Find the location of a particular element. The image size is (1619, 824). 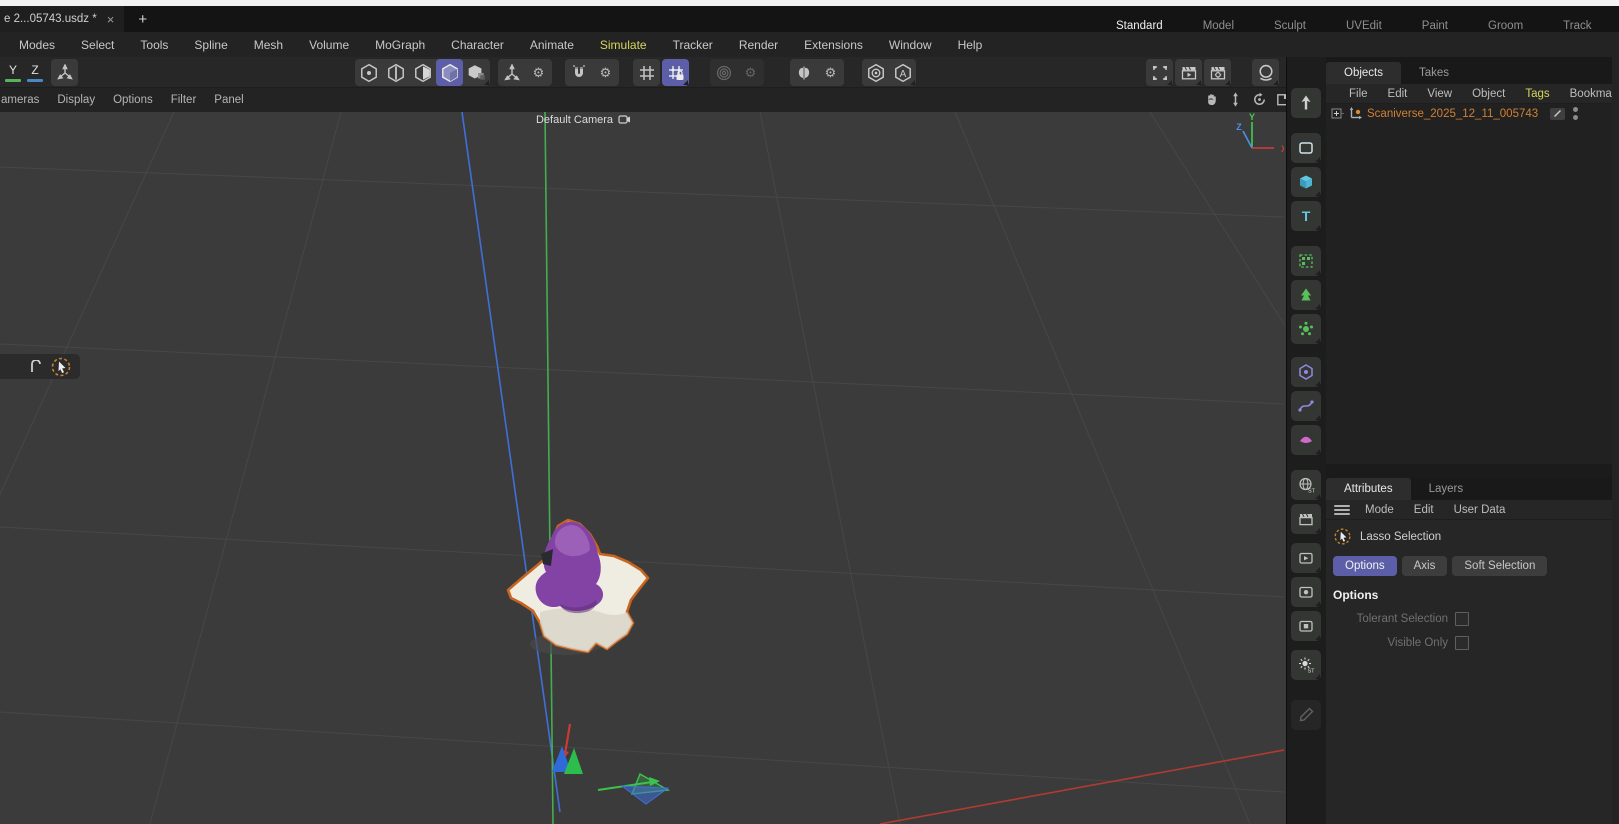

document-tab: e 2...05743.usdz * × is located at coordinates (62, 19).